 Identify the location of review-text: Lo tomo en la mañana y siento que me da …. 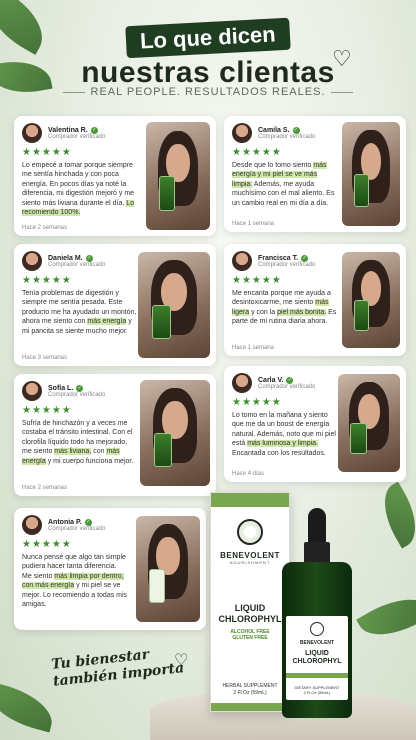
(284, 434).